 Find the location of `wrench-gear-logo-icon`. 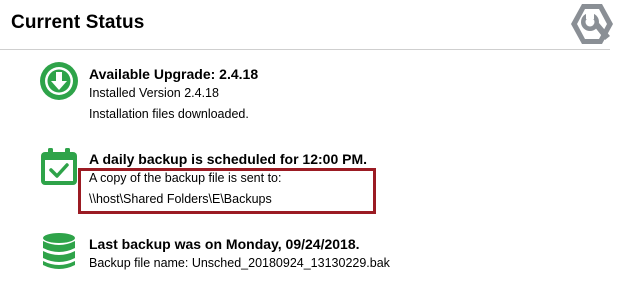

wrench-gear-logo-icon is located at coordinates (592, 24).